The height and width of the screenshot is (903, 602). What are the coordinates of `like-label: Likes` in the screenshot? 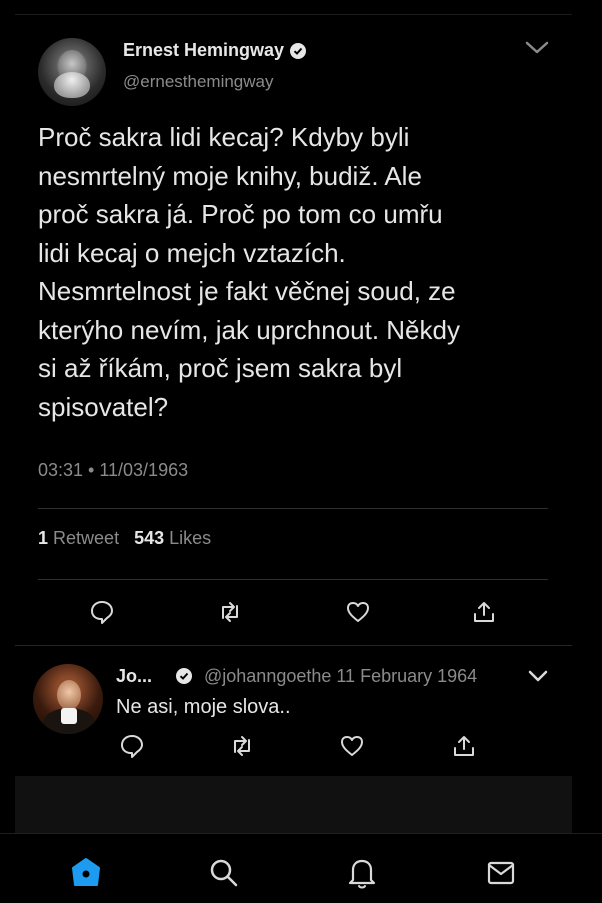 It's located at (190, 538).